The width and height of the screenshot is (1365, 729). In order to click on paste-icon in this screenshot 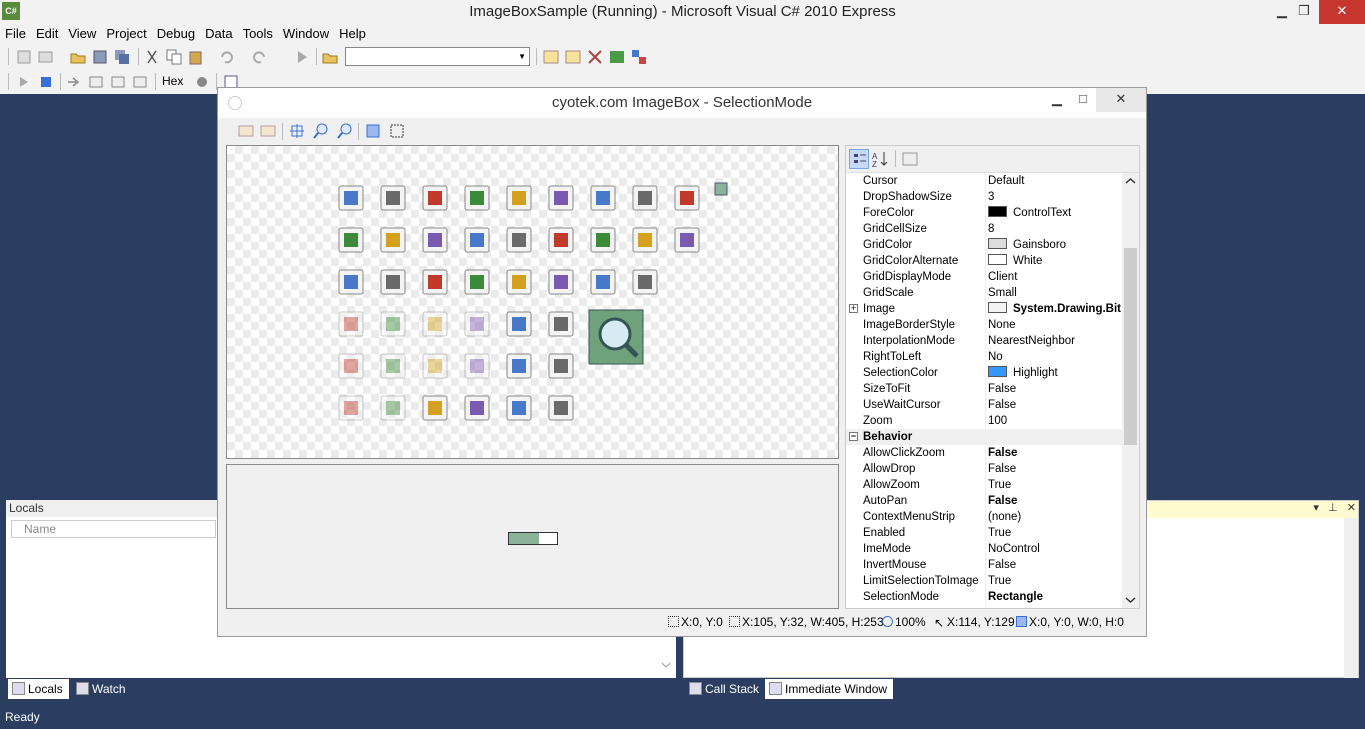, I will do `click(196, 57)`.